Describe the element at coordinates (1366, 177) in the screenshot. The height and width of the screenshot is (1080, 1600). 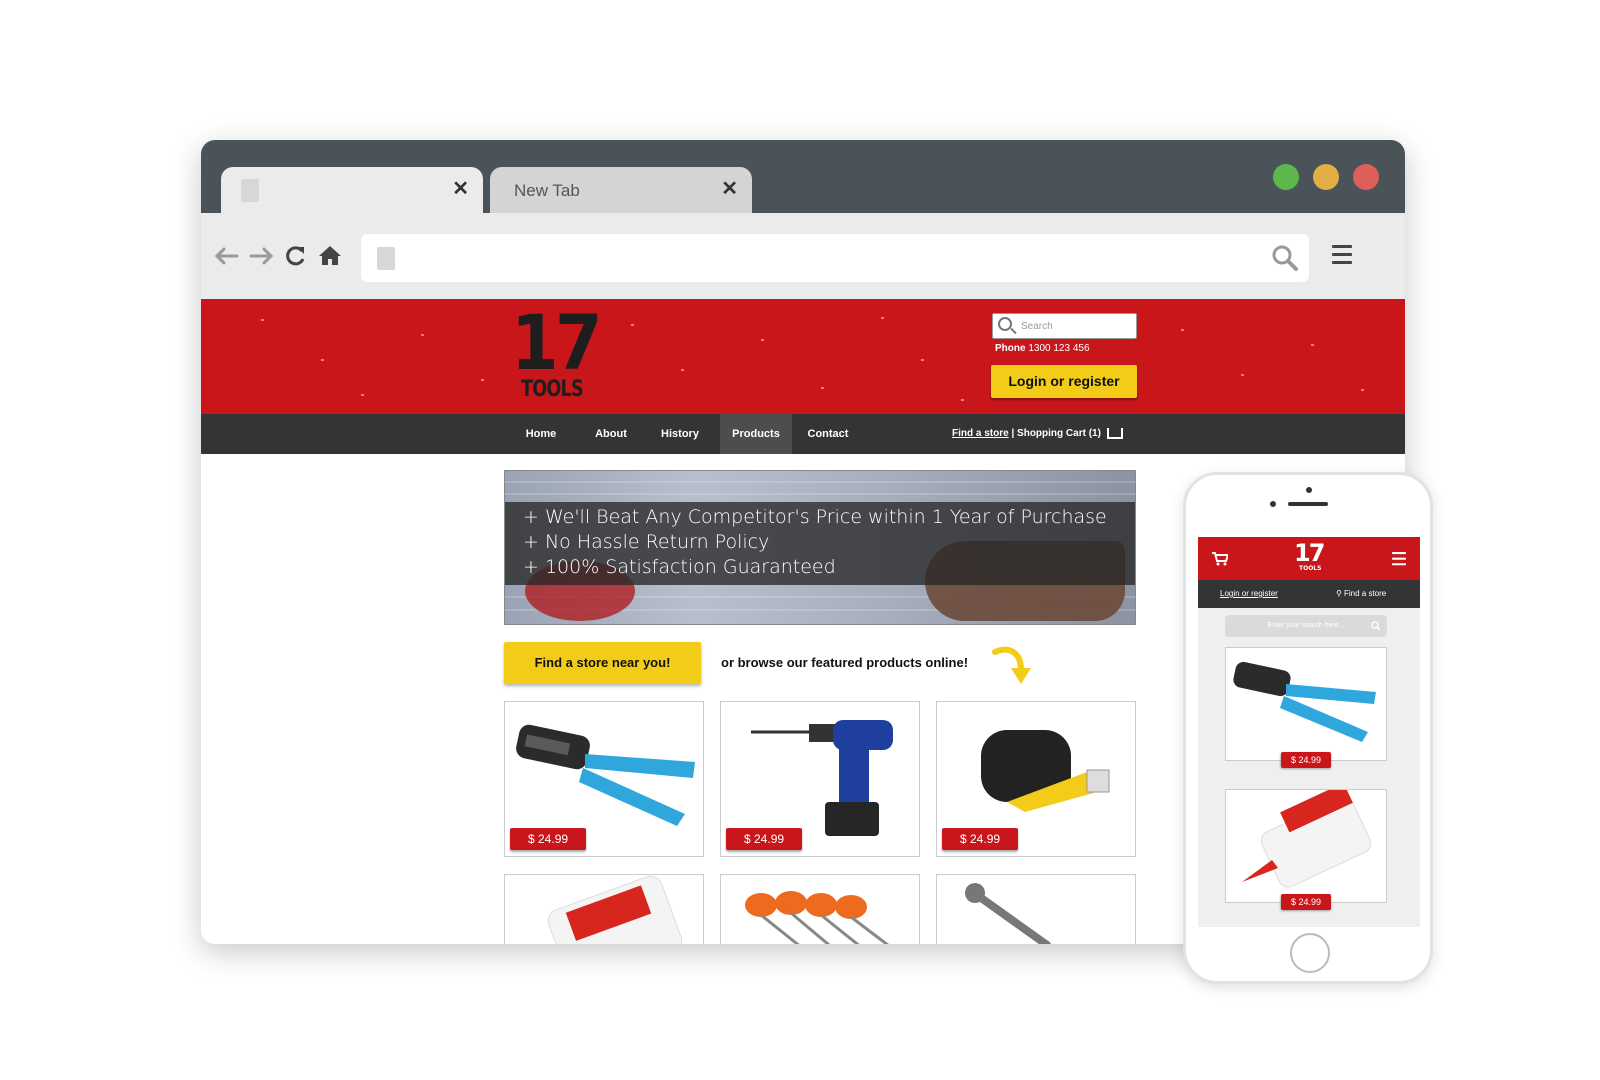
I see `window-close-button` at that location.